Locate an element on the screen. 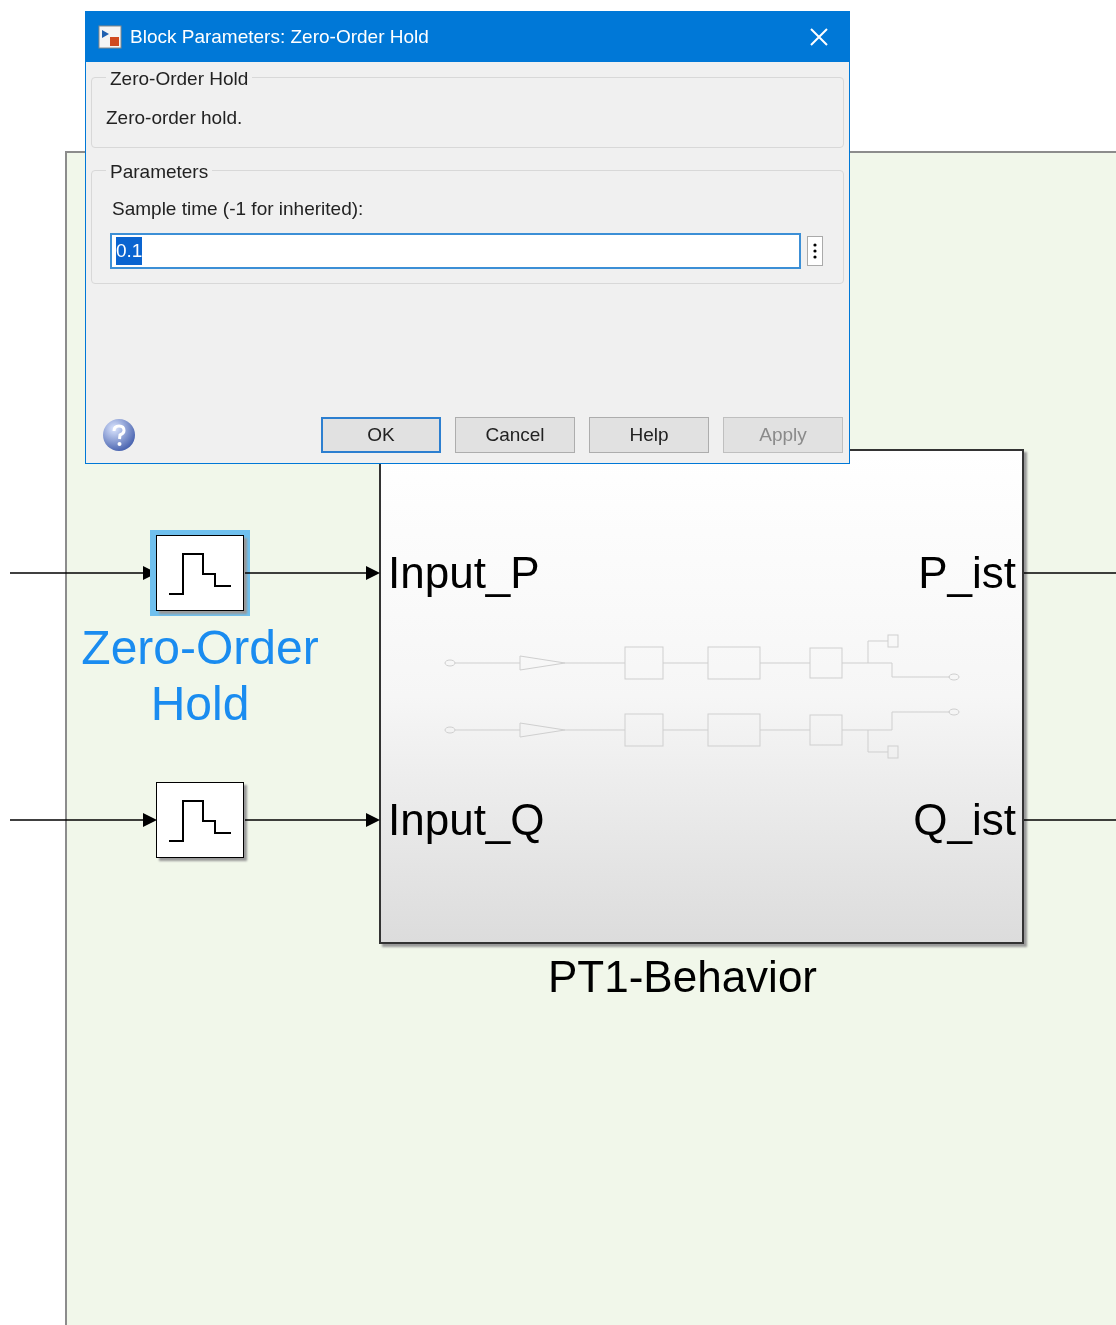 The height and width of the screenshot is (1325, 1116). help-icon is located at coordinates (119, 435).